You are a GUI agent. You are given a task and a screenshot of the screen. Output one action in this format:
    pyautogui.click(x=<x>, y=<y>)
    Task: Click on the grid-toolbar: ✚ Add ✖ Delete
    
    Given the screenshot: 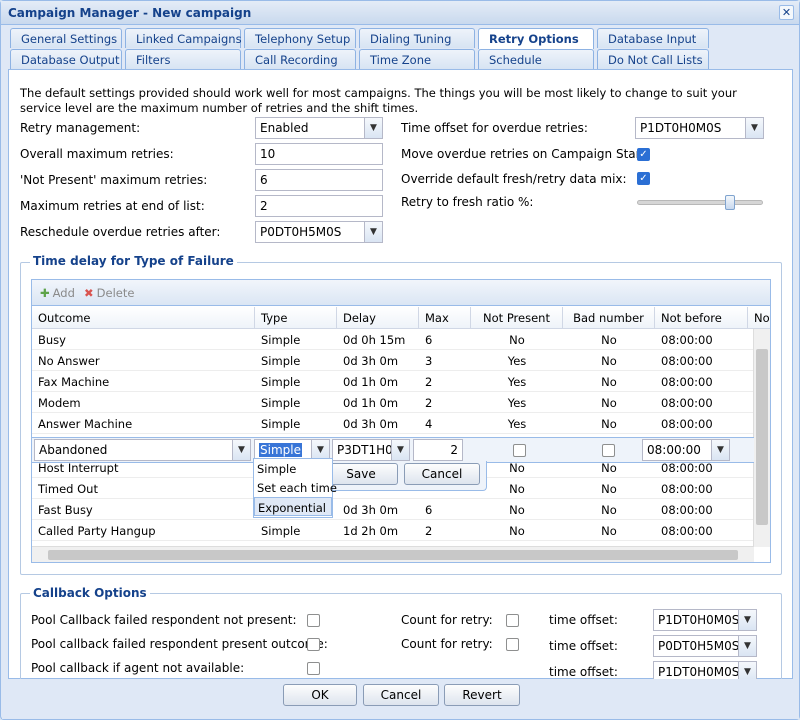 What is the action you would take?
    pyautogui.click(x=401, y=293)
    